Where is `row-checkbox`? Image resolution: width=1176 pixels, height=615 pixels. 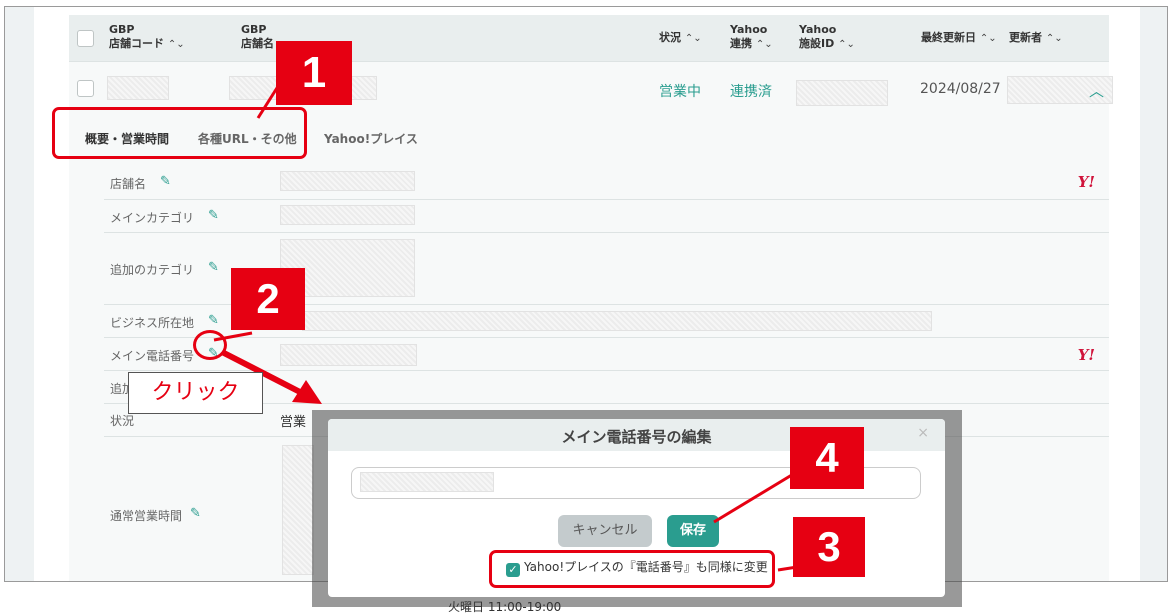
row-checkbox is located at coordinates (85, 88).